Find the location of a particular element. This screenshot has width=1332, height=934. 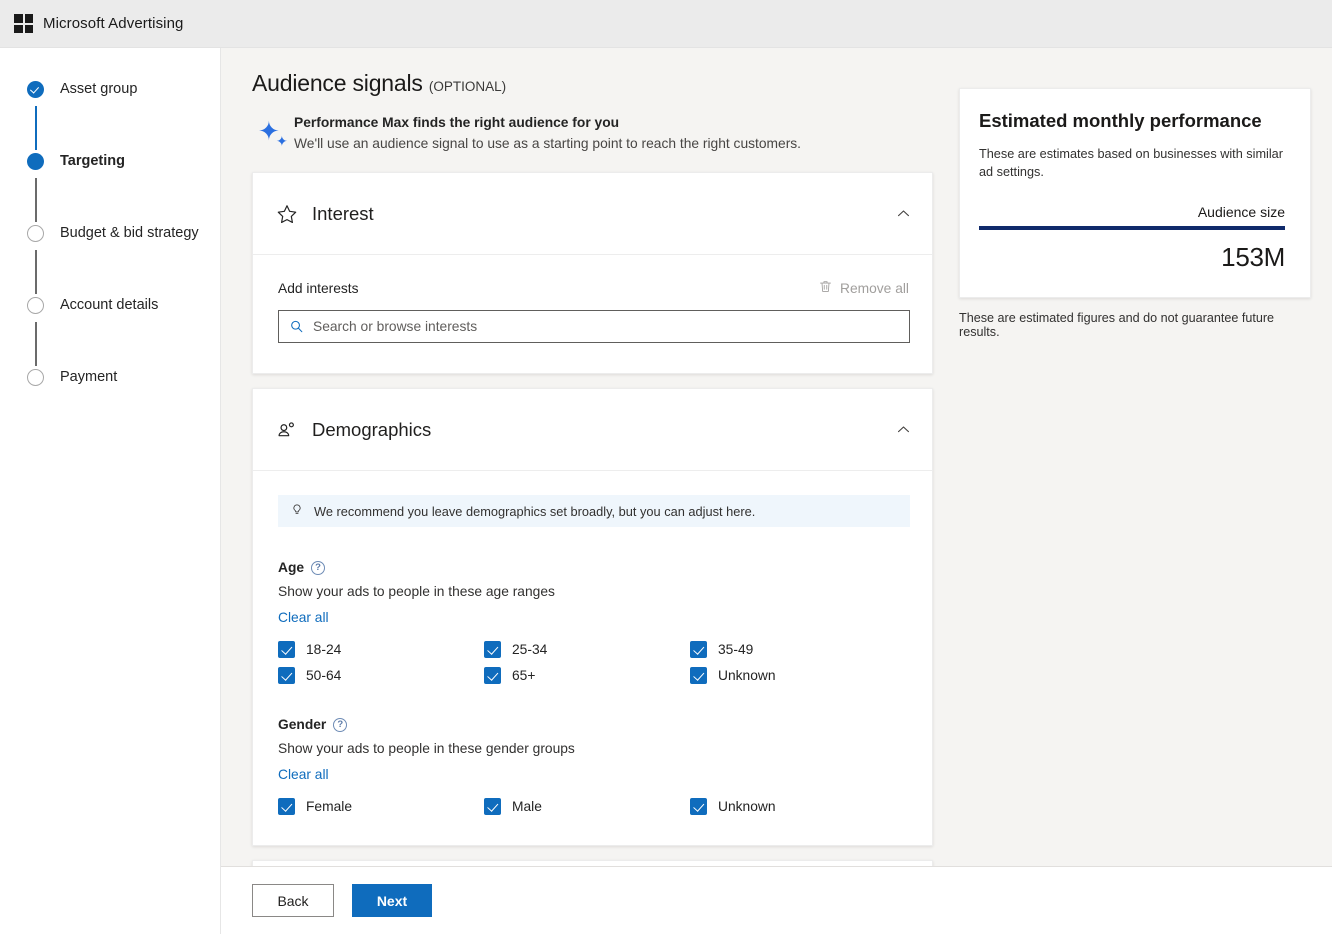

interest-card-header: Interest is located at coordinates (592, 214).